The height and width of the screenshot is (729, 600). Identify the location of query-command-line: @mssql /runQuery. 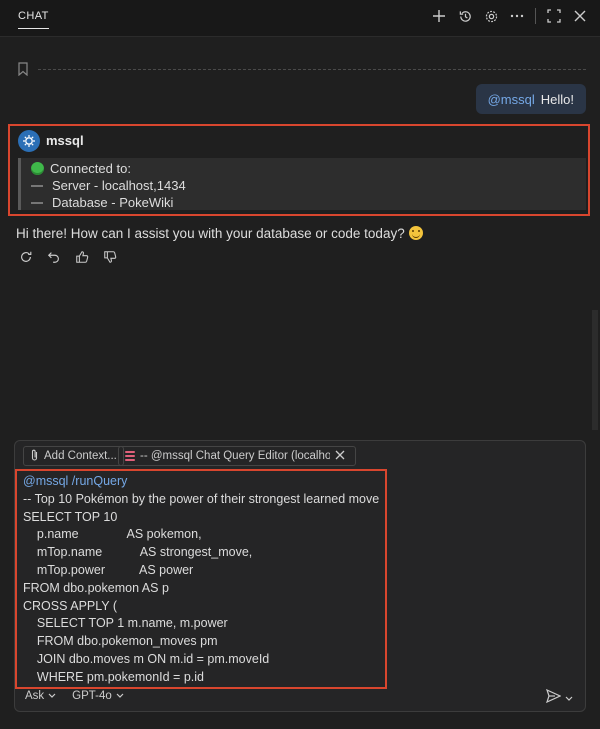
(75, 481).